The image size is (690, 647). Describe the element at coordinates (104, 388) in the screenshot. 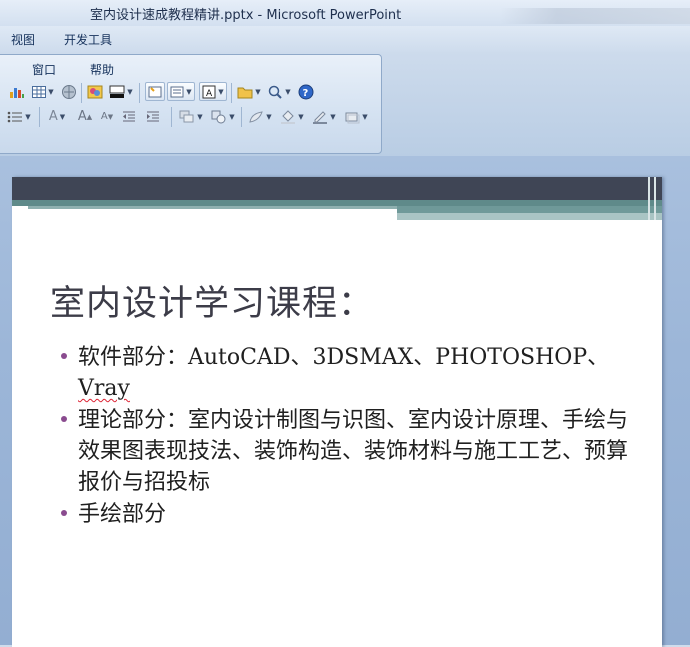

I see `spellcheck-flagged-word: Vray` at that location.